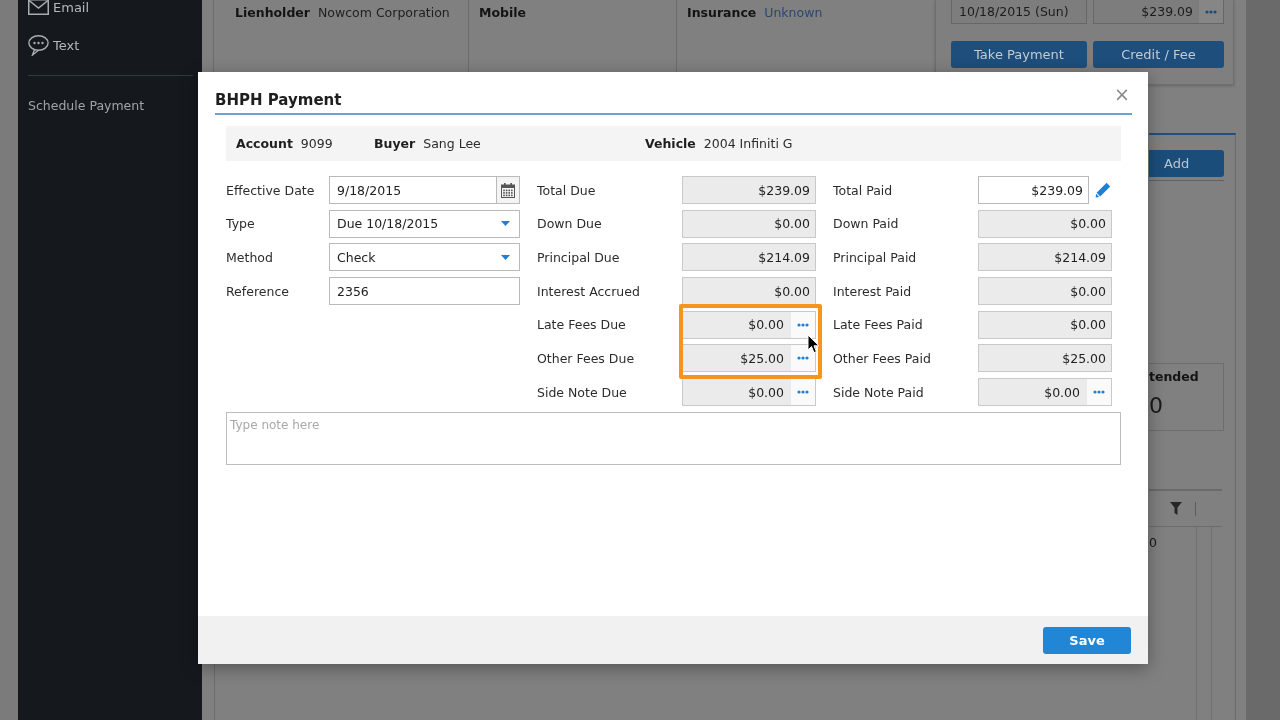 The width and height of the screenshot is (1280, 720). Describe the element at coordinates (59, 9) in the screenshot. I see `sidebar-item: Email` at that location.